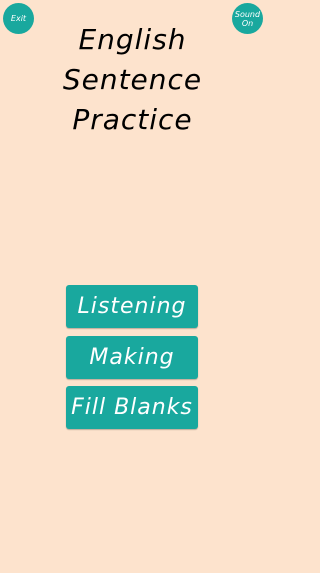 This screenshot has height=573, width=320. I want to click on title-line-practice: Practice, so click(132, 119).